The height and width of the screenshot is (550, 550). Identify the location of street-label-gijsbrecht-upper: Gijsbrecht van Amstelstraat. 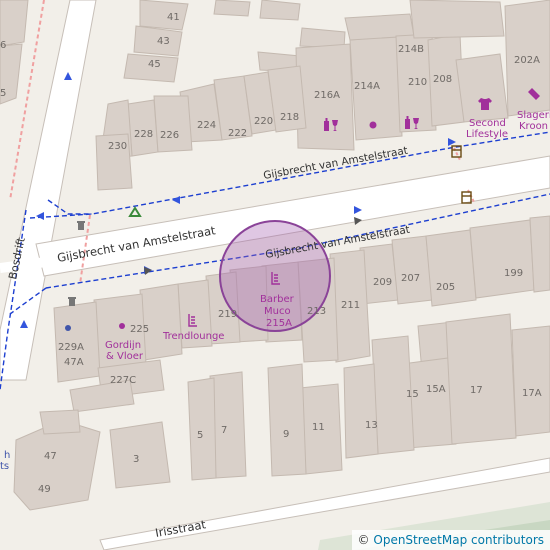
(335, 163).